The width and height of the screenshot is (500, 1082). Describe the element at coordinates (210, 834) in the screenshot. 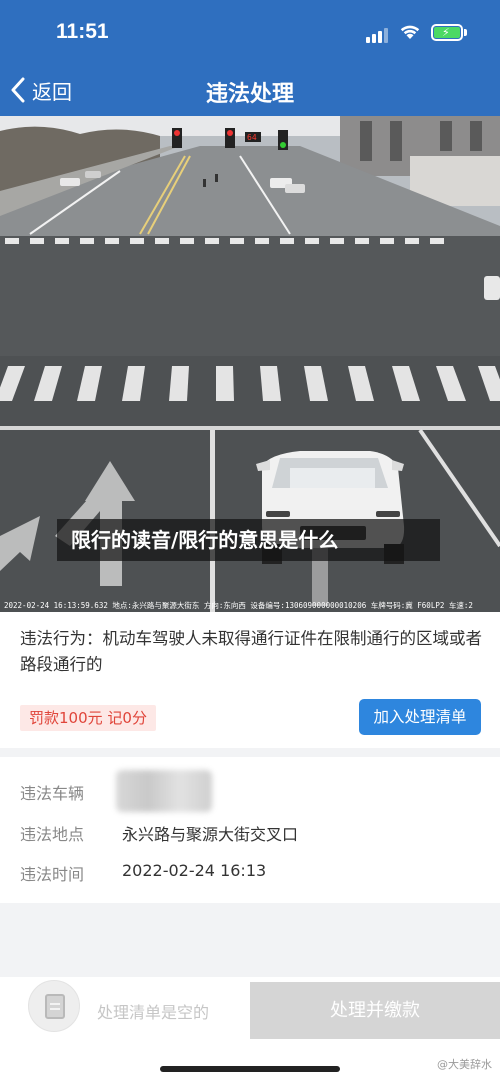

I see `location-value: 永兴路与聚源大街交叉口` at that location.